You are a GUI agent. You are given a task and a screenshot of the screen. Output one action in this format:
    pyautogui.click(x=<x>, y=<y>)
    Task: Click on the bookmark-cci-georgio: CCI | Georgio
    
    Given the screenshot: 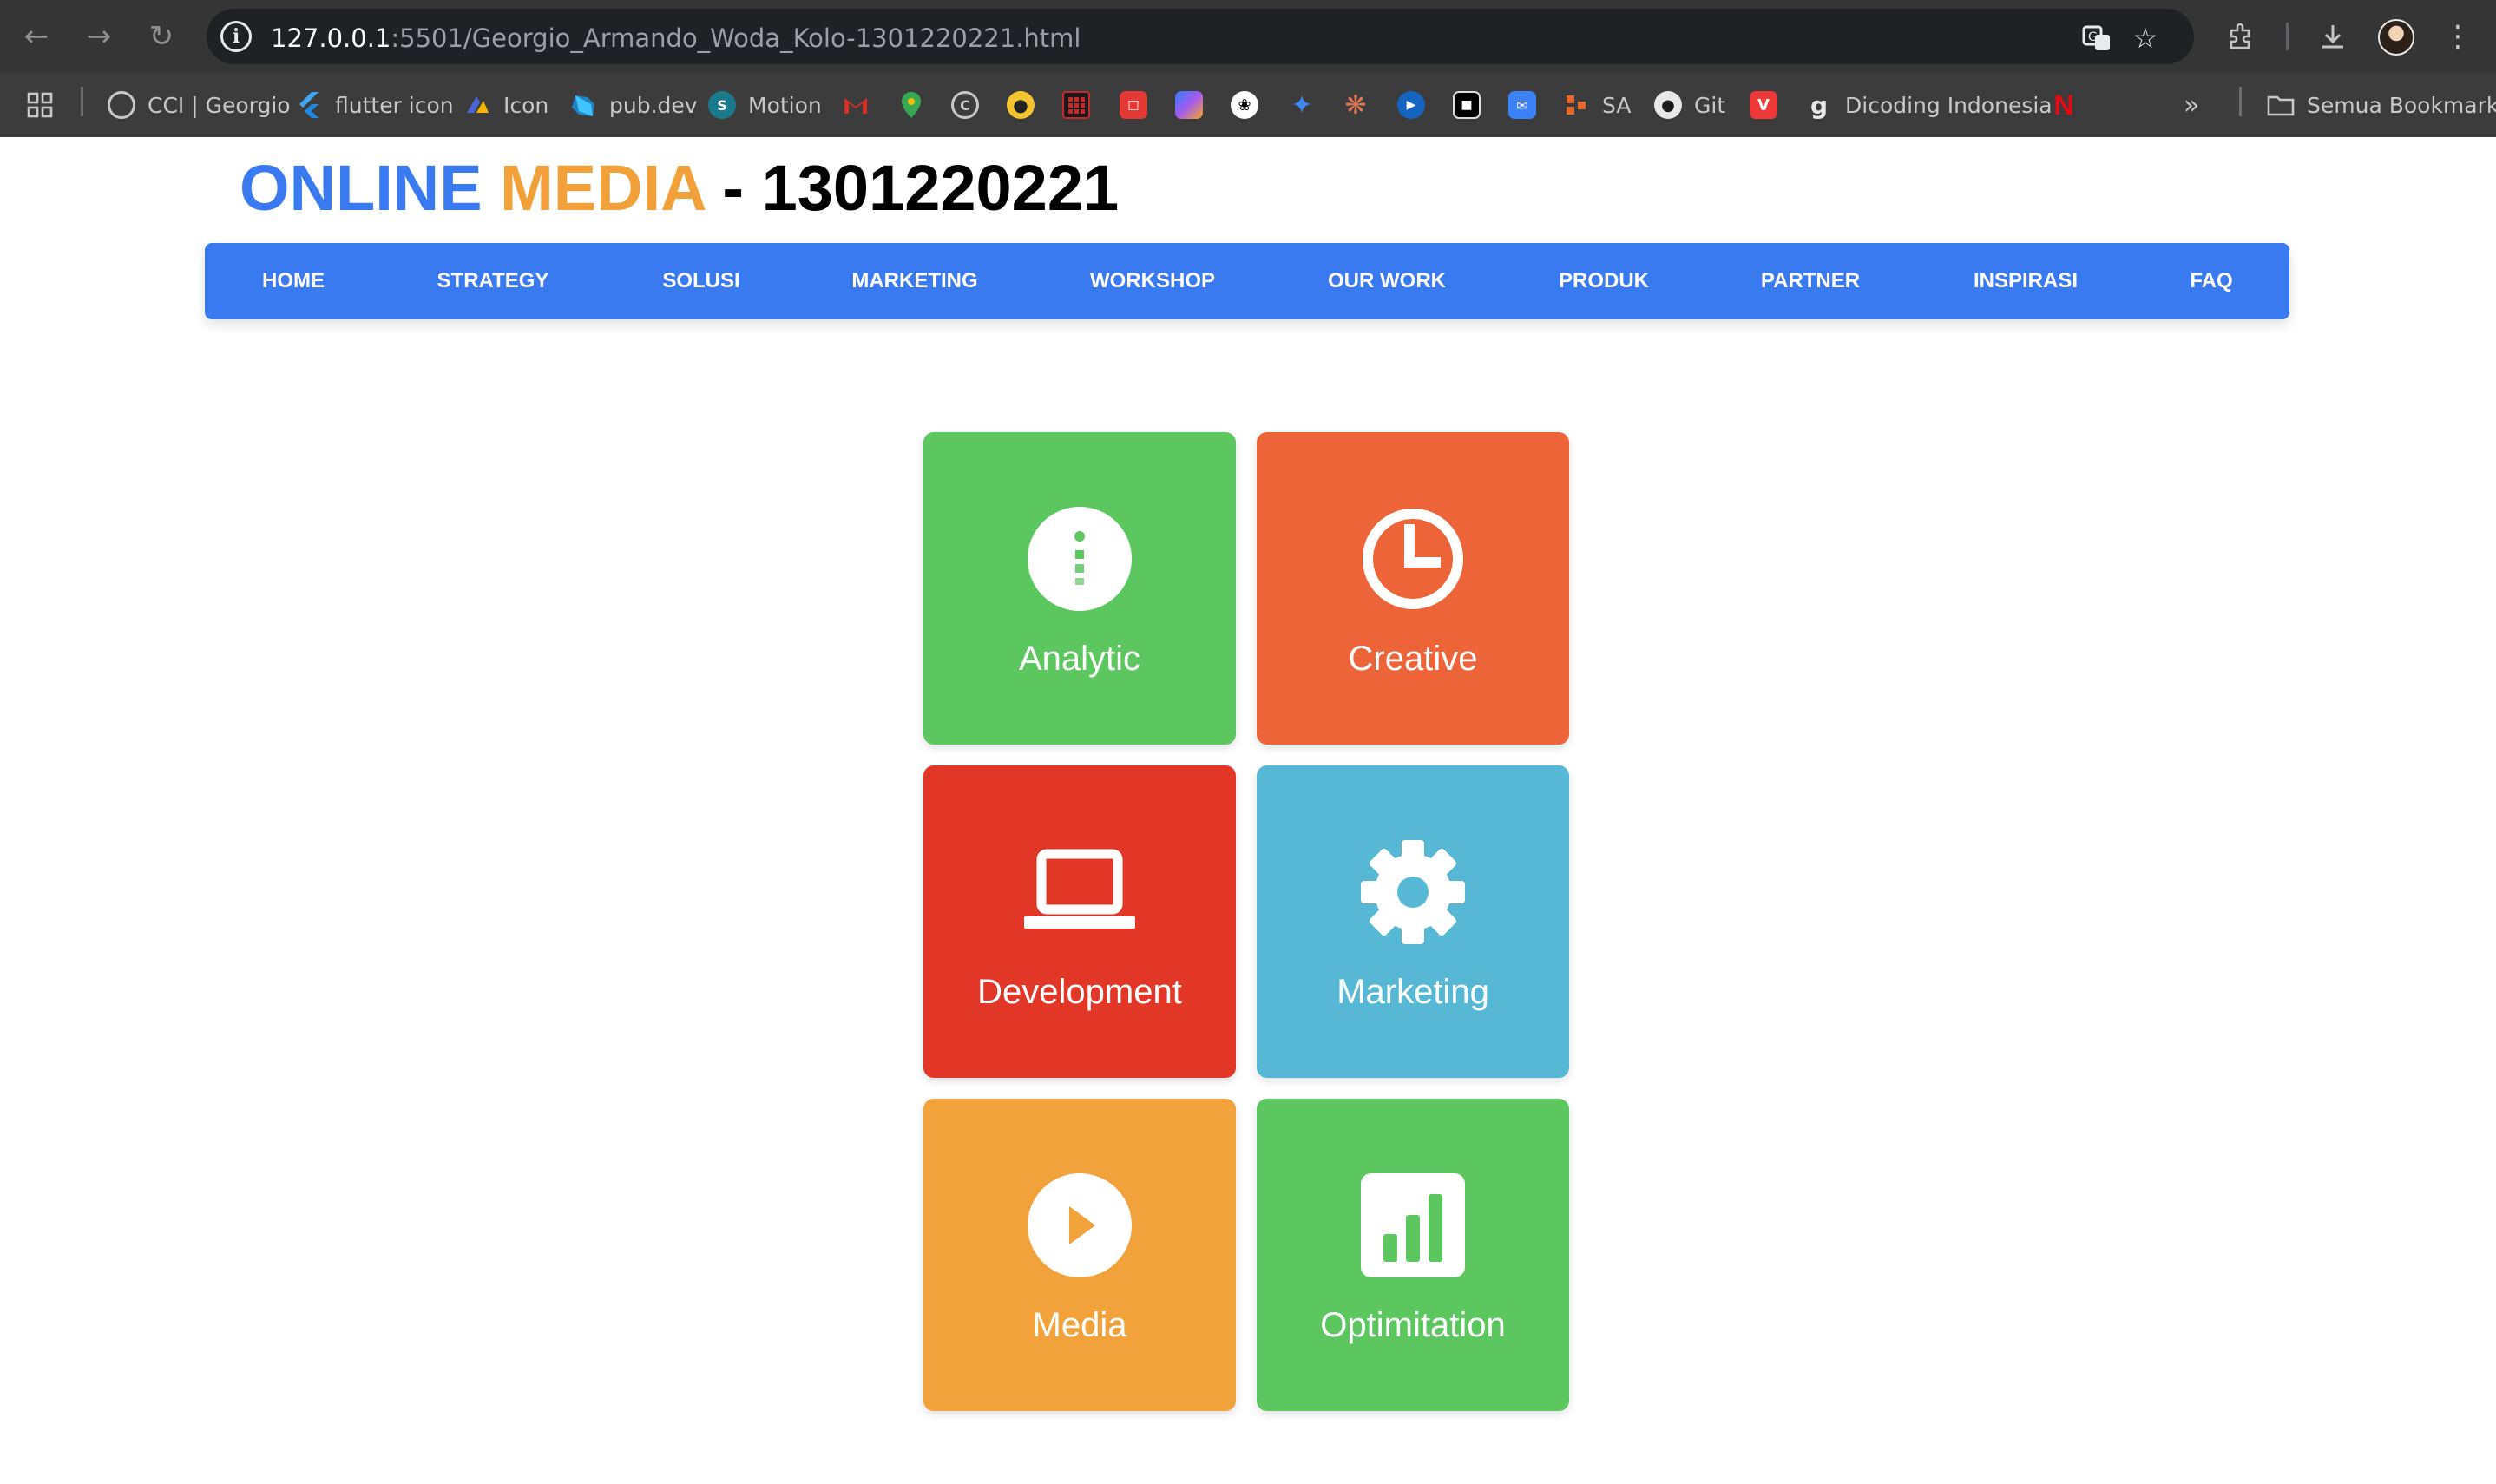 What is the action you would take?
    pyautogui.click(x=199, y=105)
    